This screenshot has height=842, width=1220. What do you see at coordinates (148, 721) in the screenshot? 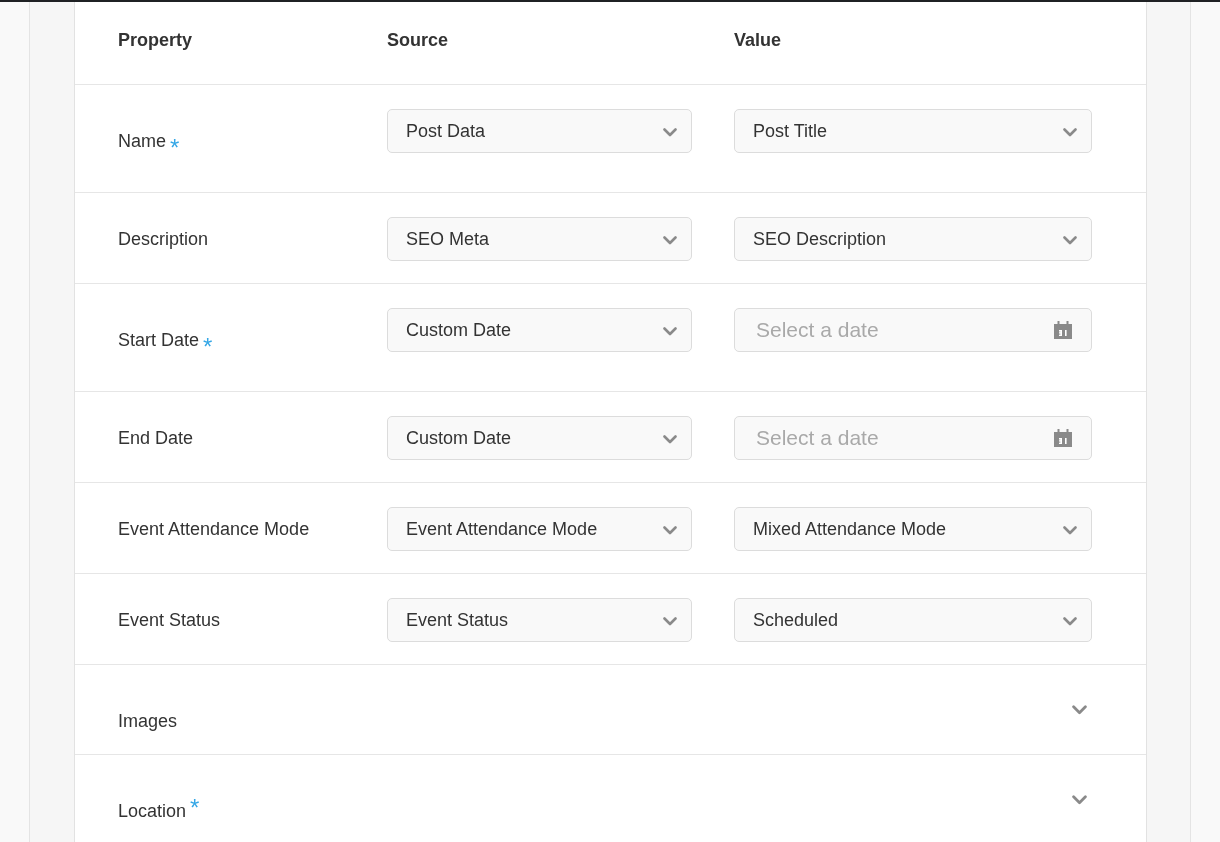
I see `section-label: Images` at bounding box center [148, 721].